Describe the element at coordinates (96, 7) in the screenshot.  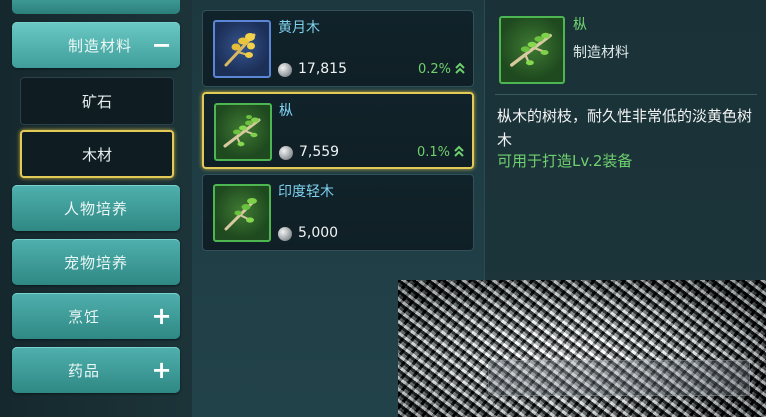
I see `category-scroll-top-button` at that location.